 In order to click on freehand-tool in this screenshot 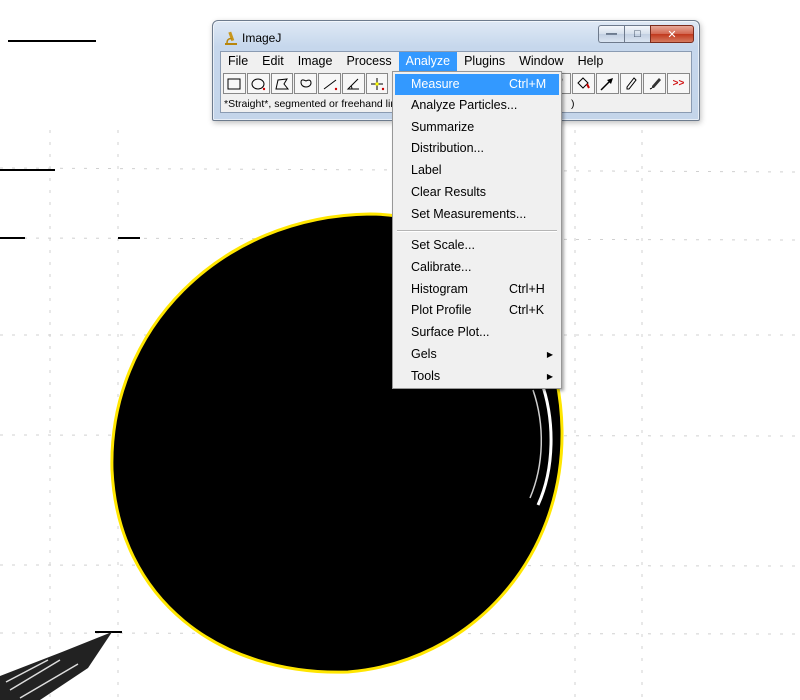, I will do `click(306, 83)`.